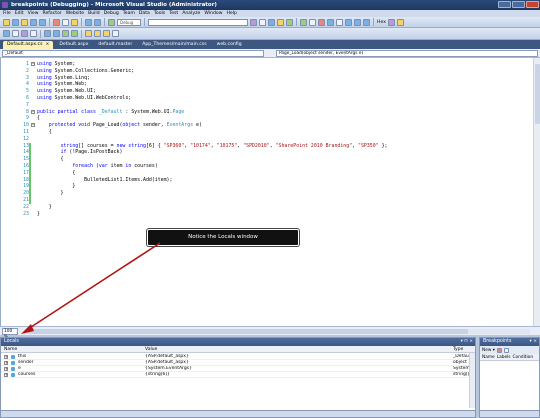  What do you see at coordinates (74, 22) in the screenshot?
I see `paste-icon` at bounding box center [74, 22].